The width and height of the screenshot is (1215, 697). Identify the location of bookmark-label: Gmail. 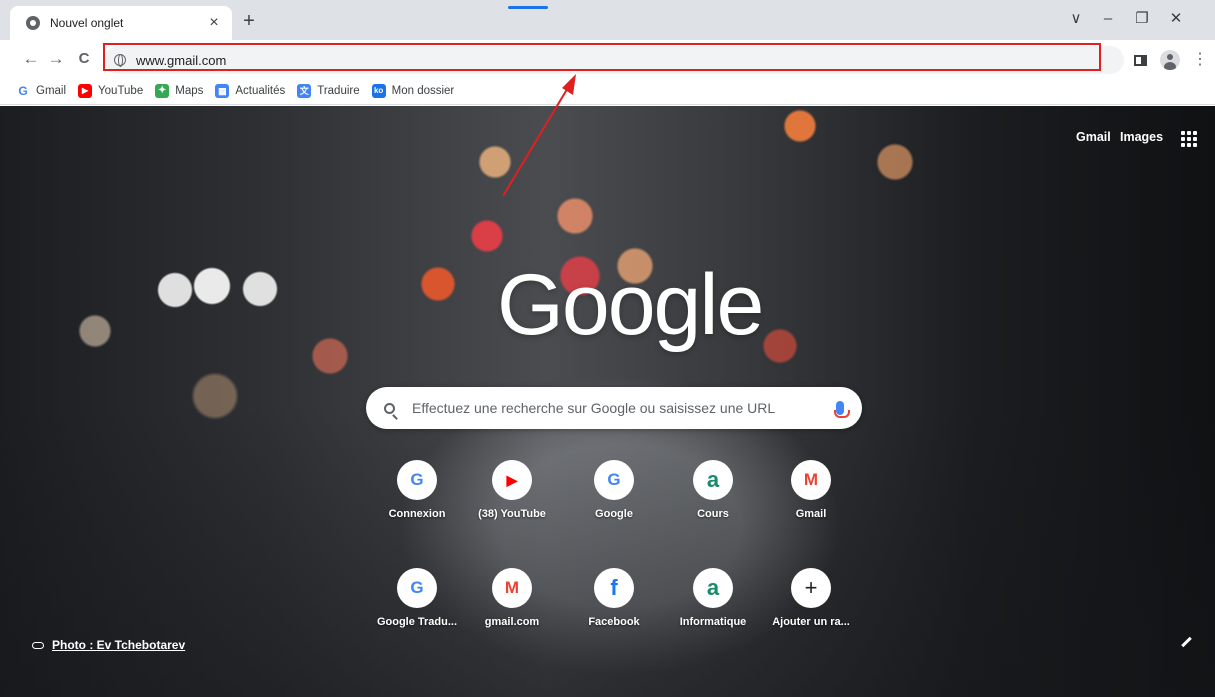
(51, 91).